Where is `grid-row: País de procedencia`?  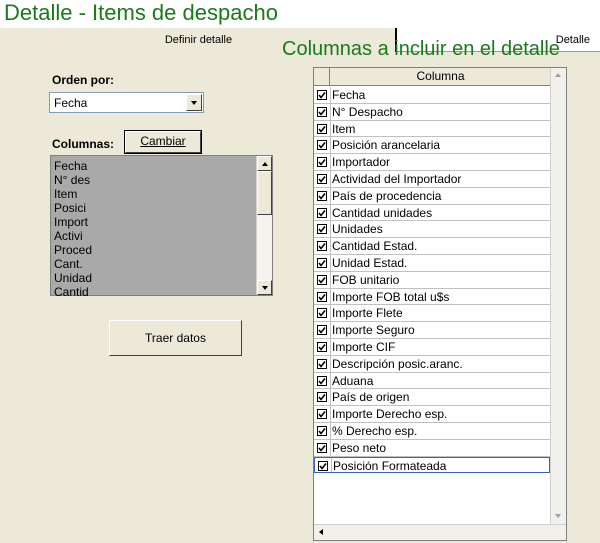 grid-row: País de procedencia is located at coordinates (432, 196).